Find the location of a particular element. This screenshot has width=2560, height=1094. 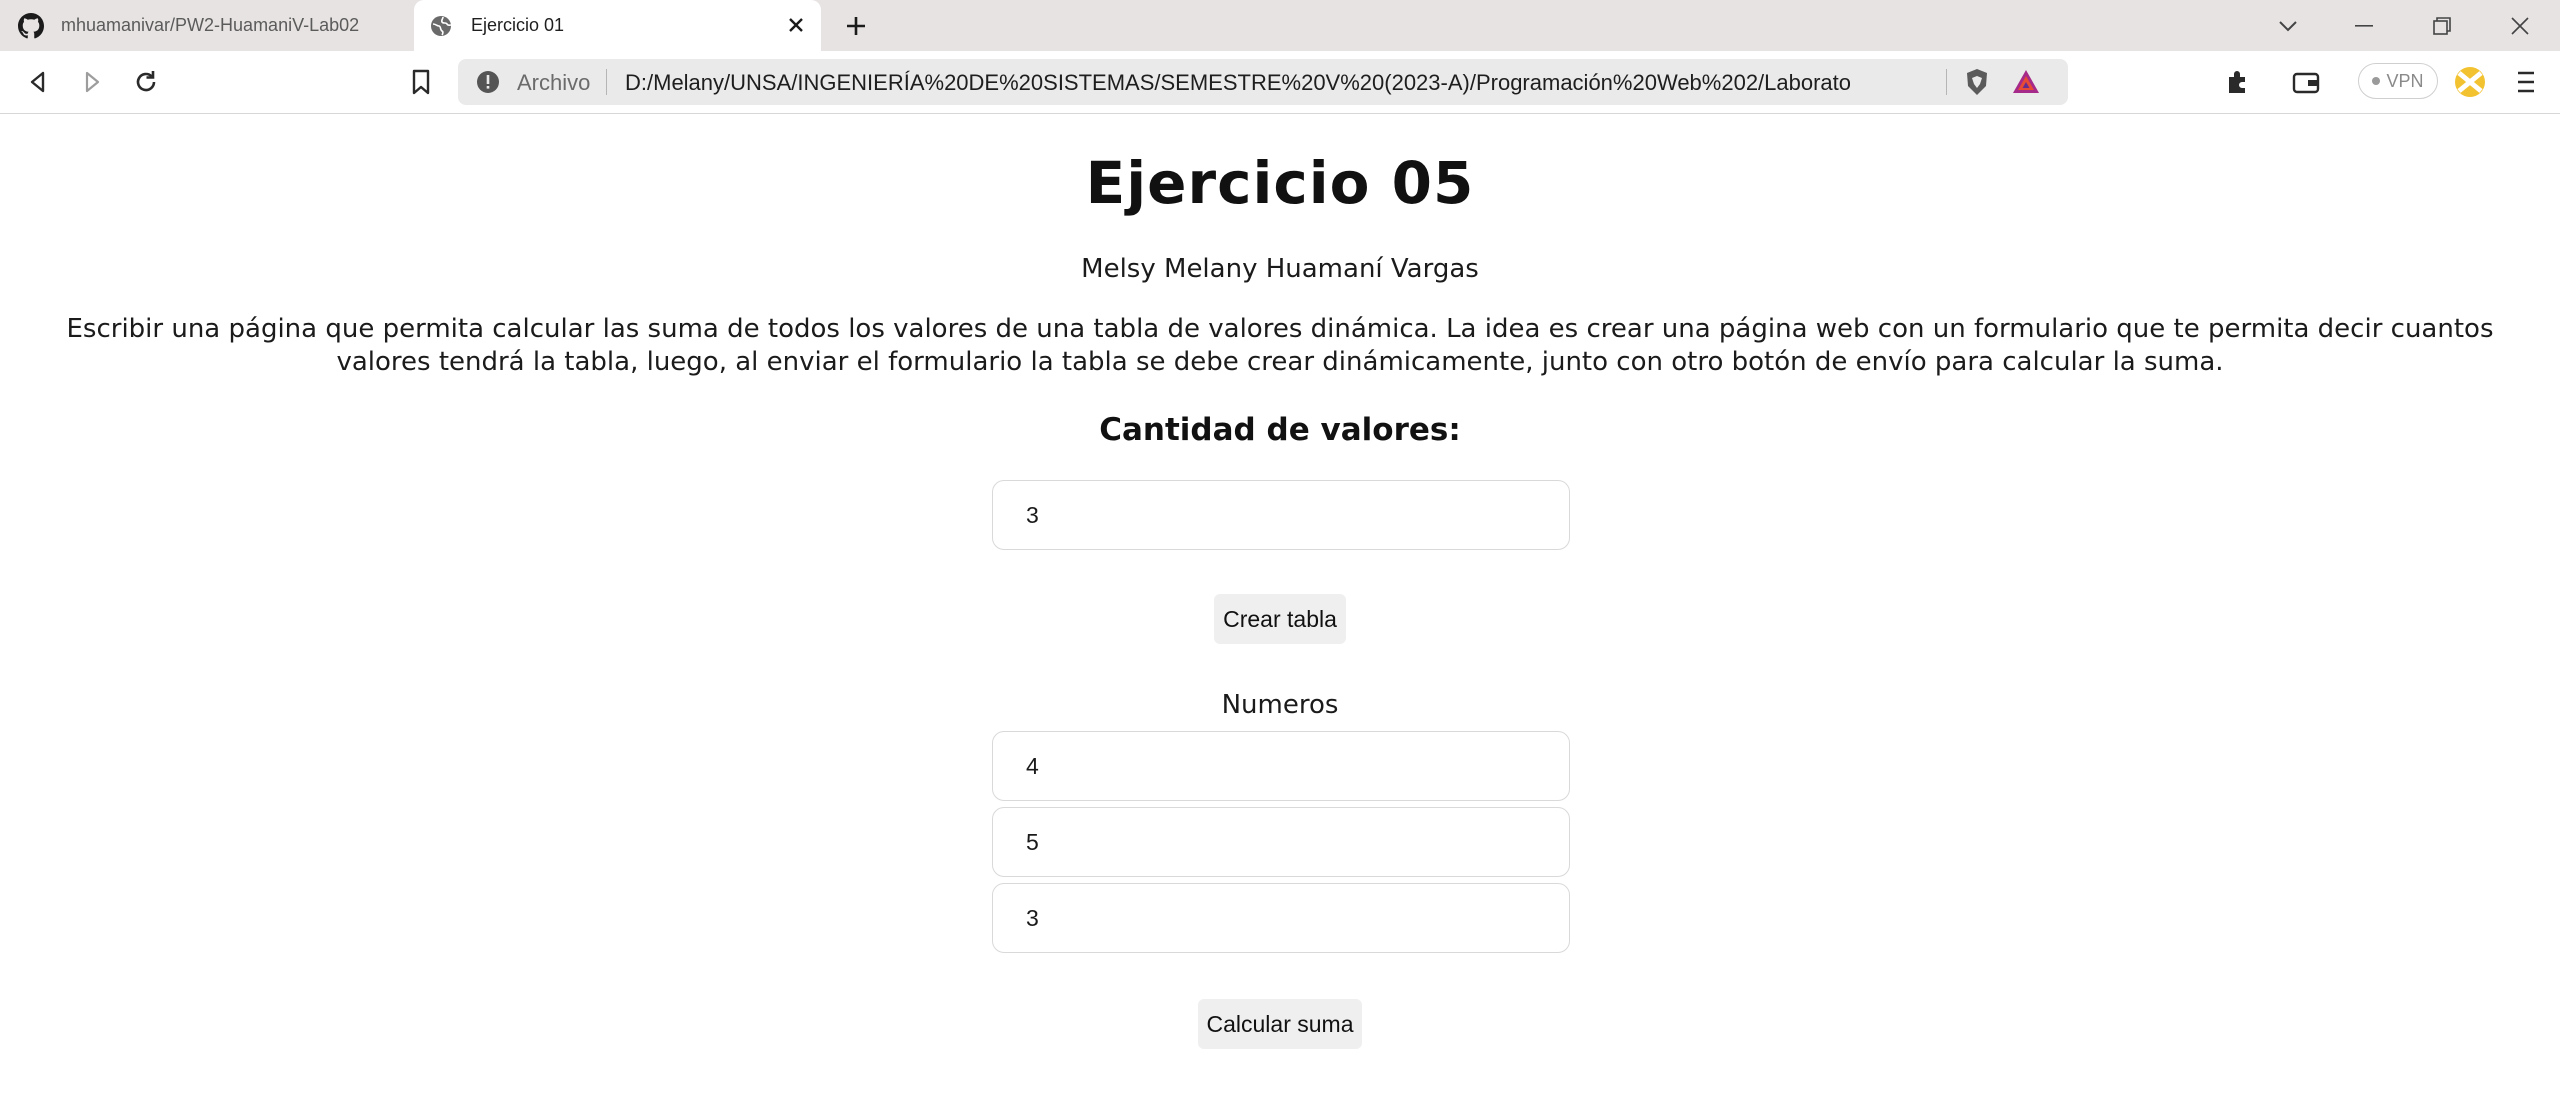

number-input-2: 5 is located at coordinates (1281, 842).